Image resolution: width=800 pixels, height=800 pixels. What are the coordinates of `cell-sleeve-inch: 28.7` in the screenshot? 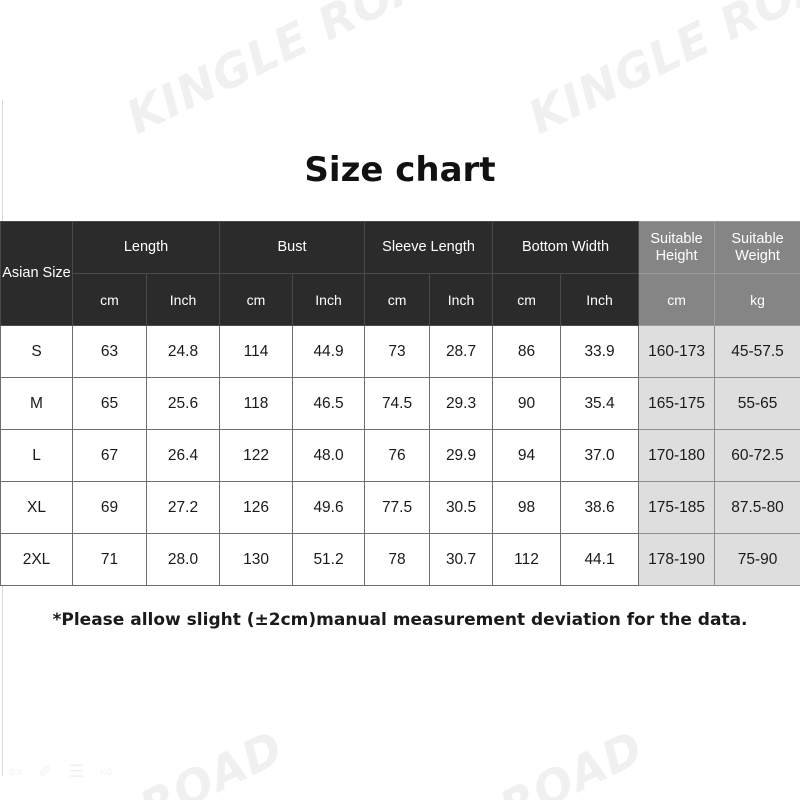 It's located at (461, 351).